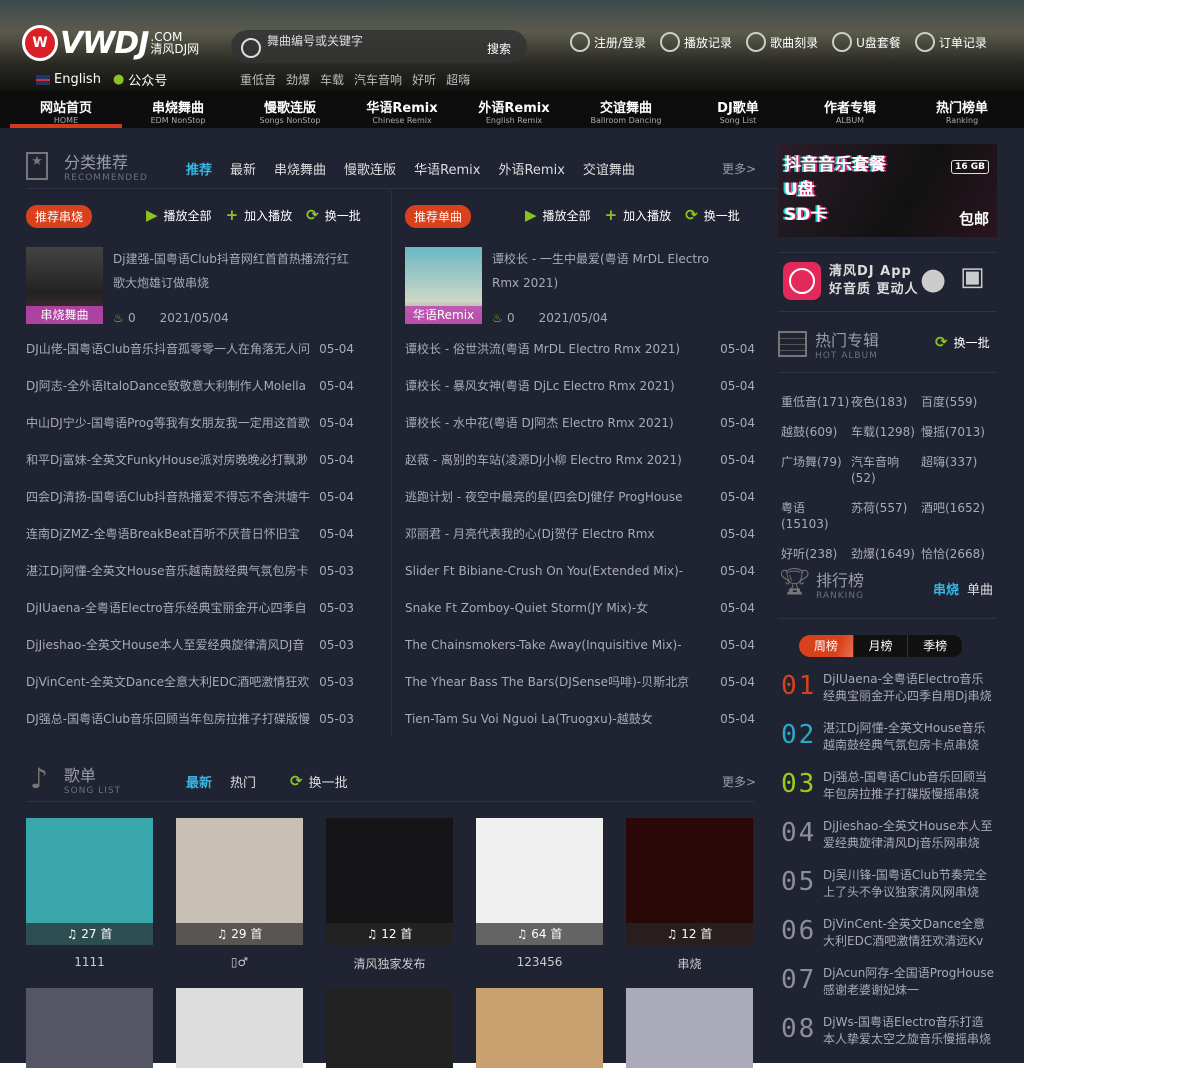 This screenshot has width=1200, height=1068. What do you see at coordinates (514, 109) in the screenshot?
I see `nav-item-4: 外语Remix English Remix` at bounding box center [514, 109].